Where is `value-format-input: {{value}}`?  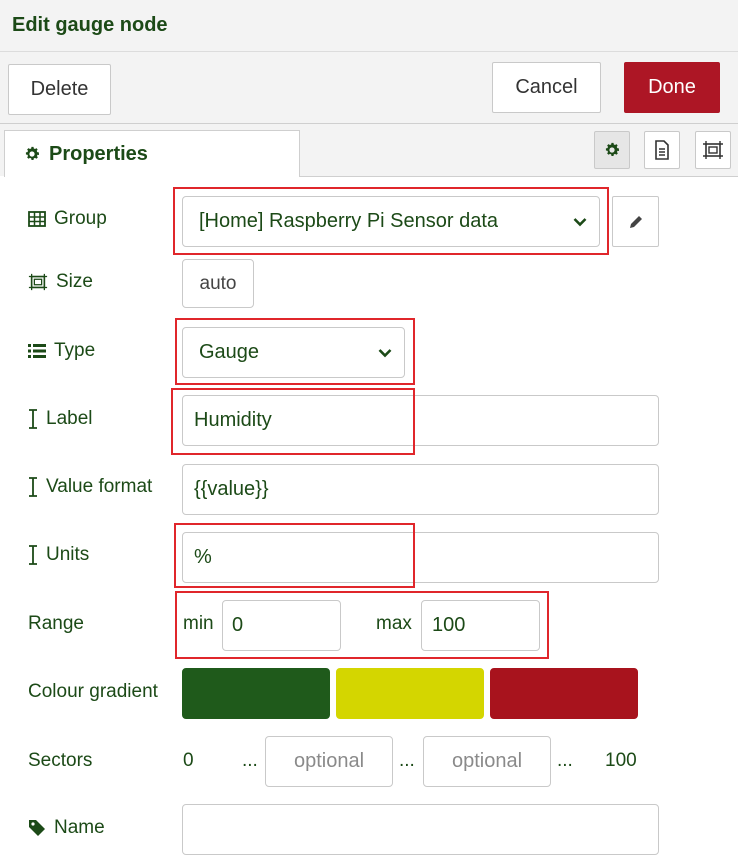
value-format-input: {{value}} is located at coordinates (420, 489).